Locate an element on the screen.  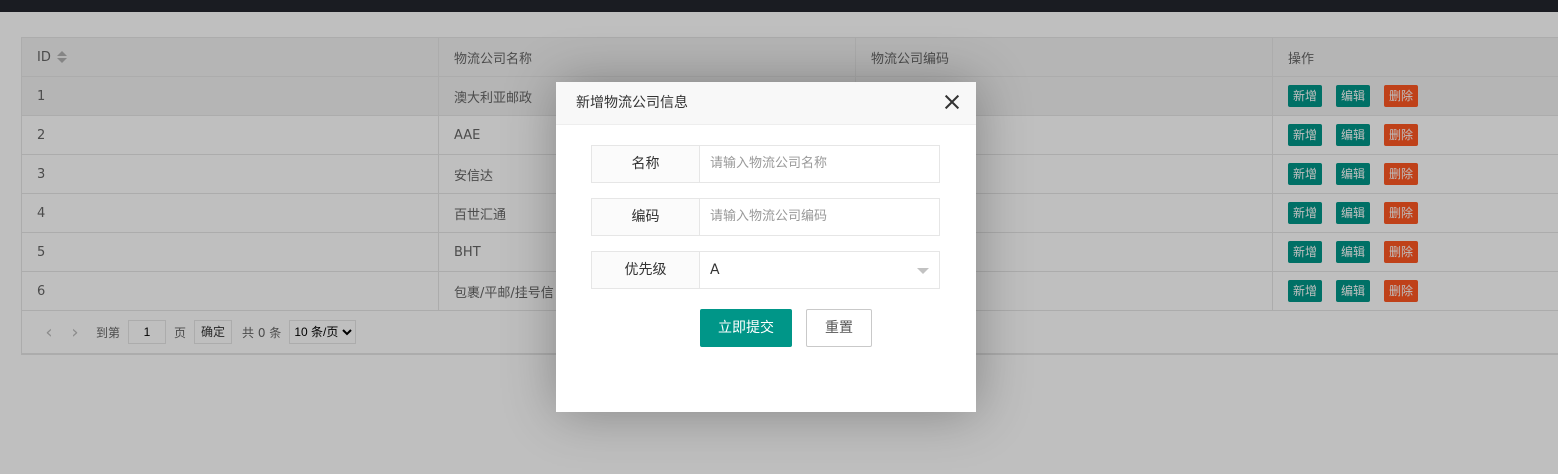
priority-value: A is located at coordinates (715, 270).